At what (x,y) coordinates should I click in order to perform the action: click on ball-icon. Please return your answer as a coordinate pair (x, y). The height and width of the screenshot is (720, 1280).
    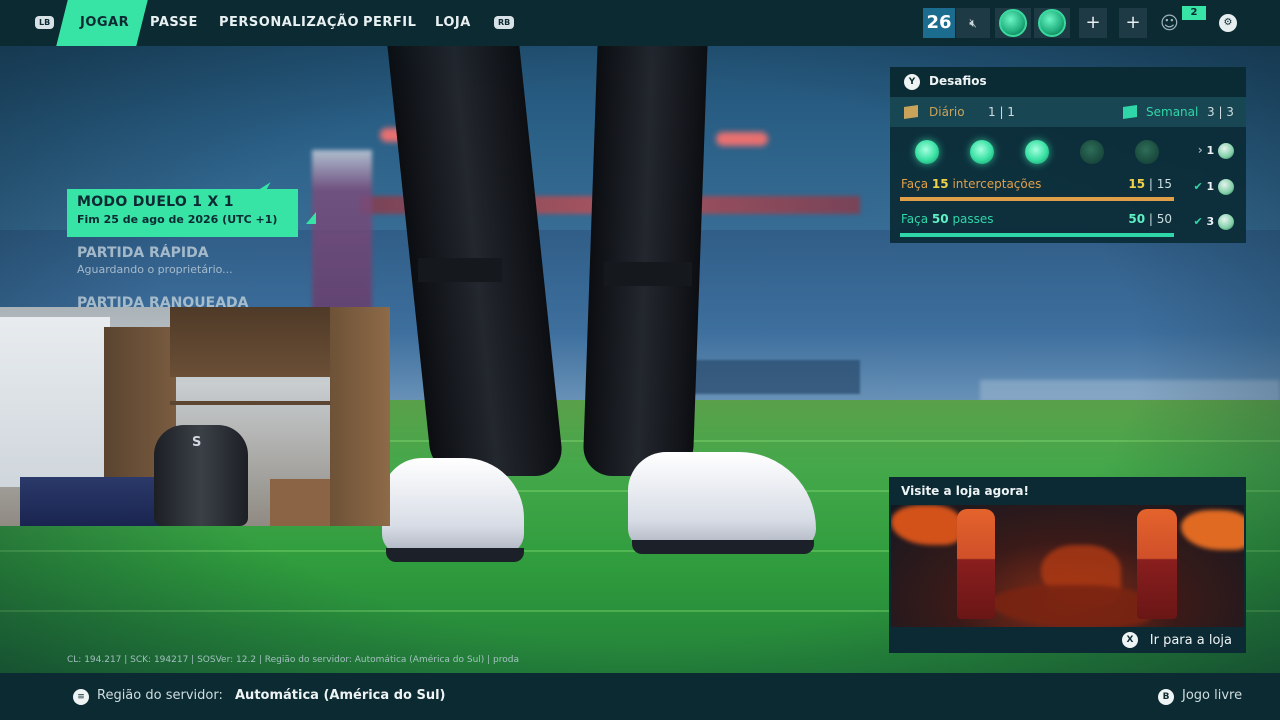
    Looking at the image, I should click on (1052, 23).